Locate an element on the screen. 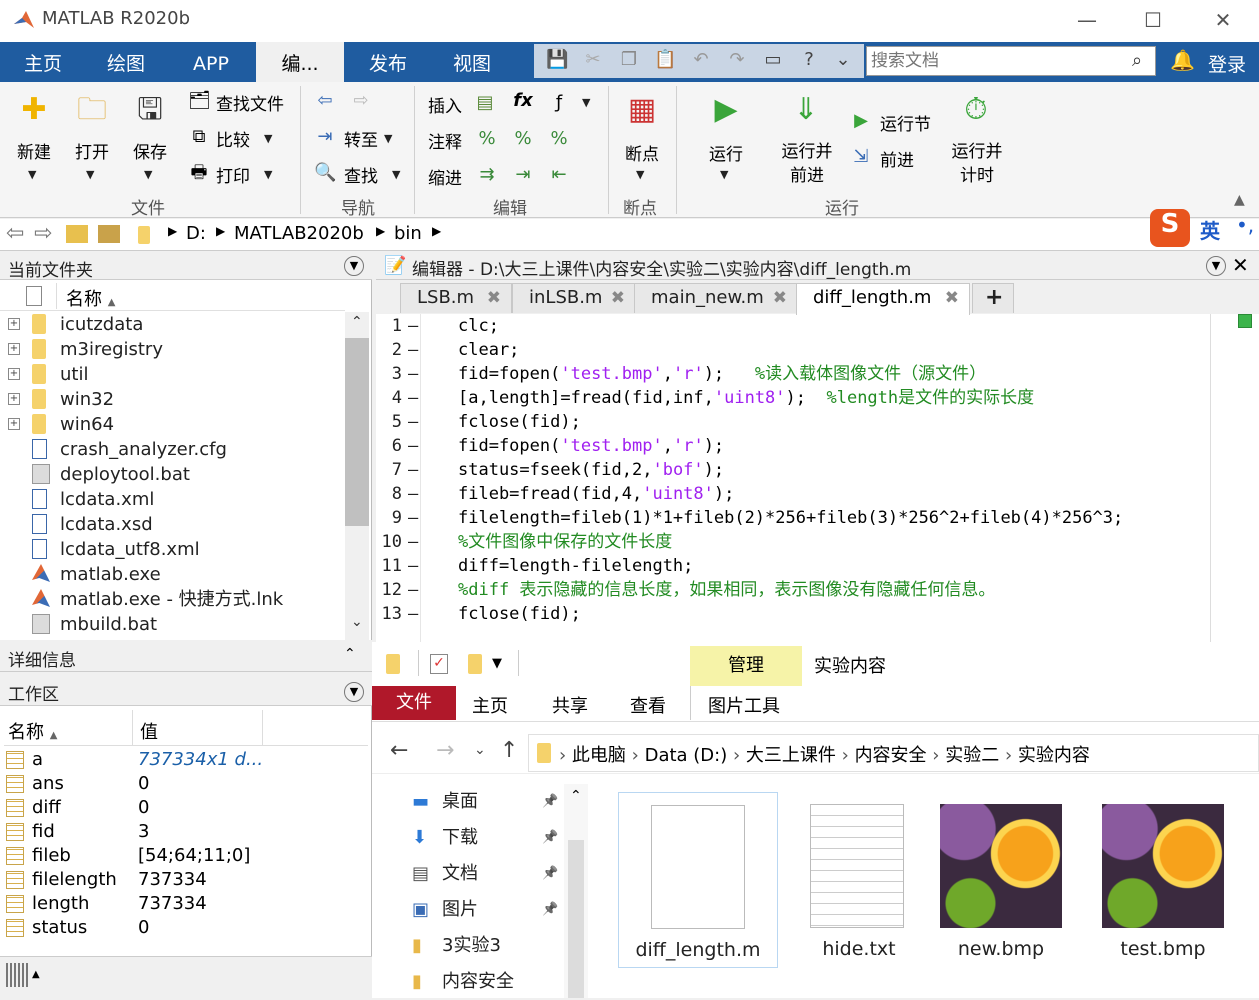  run-advance-icon: ⇓ is located at coordinates (806, 110).